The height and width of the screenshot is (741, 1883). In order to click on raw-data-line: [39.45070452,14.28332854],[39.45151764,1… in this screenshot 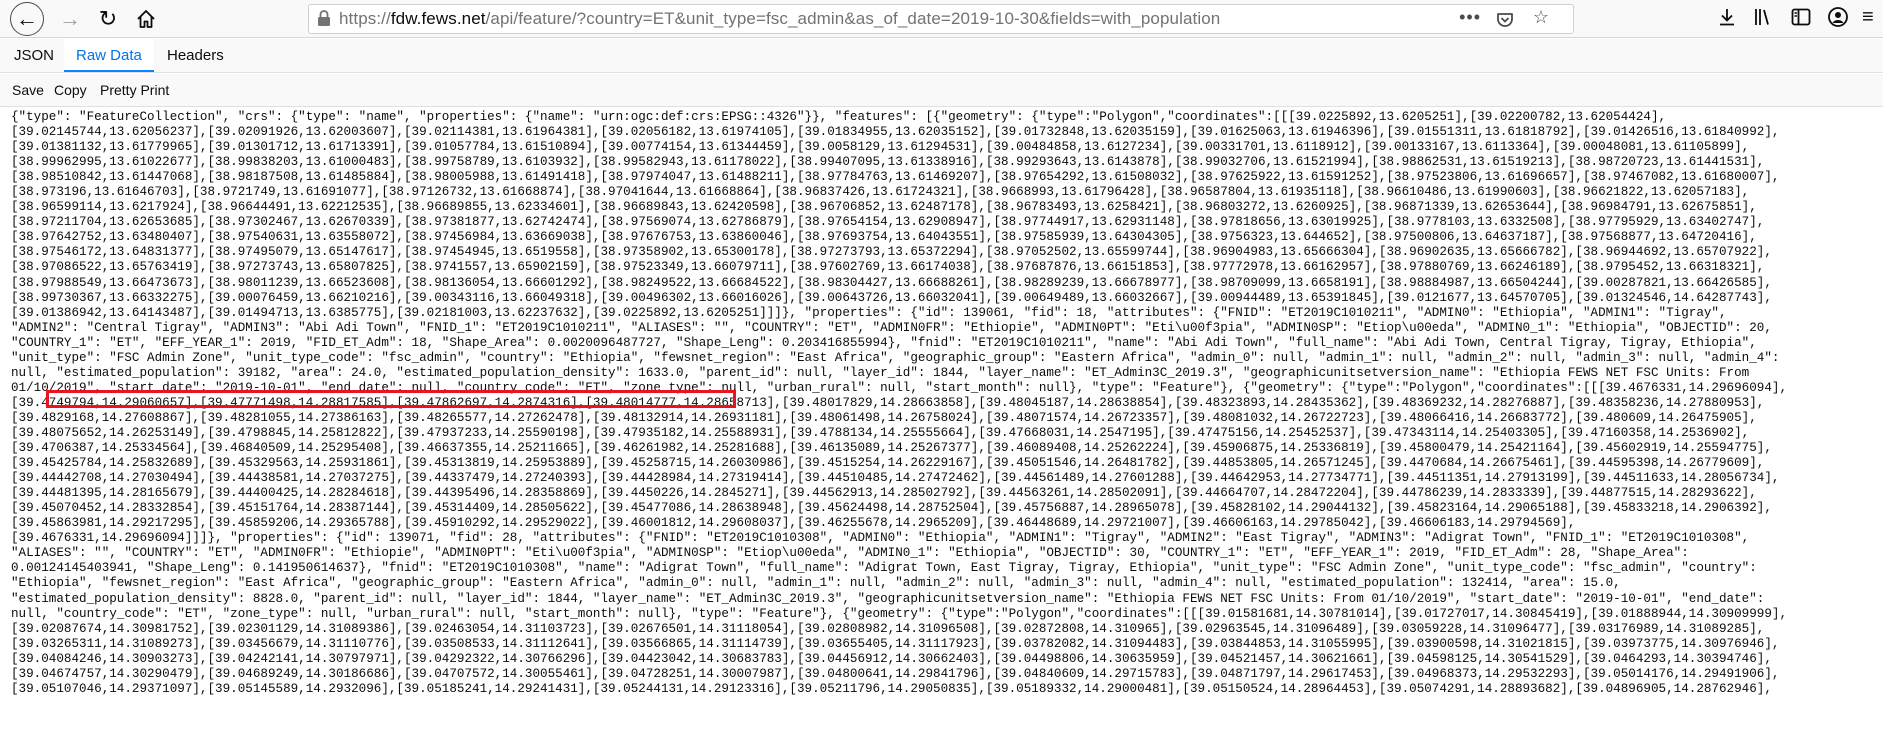, I will do `click(891, 508)`.